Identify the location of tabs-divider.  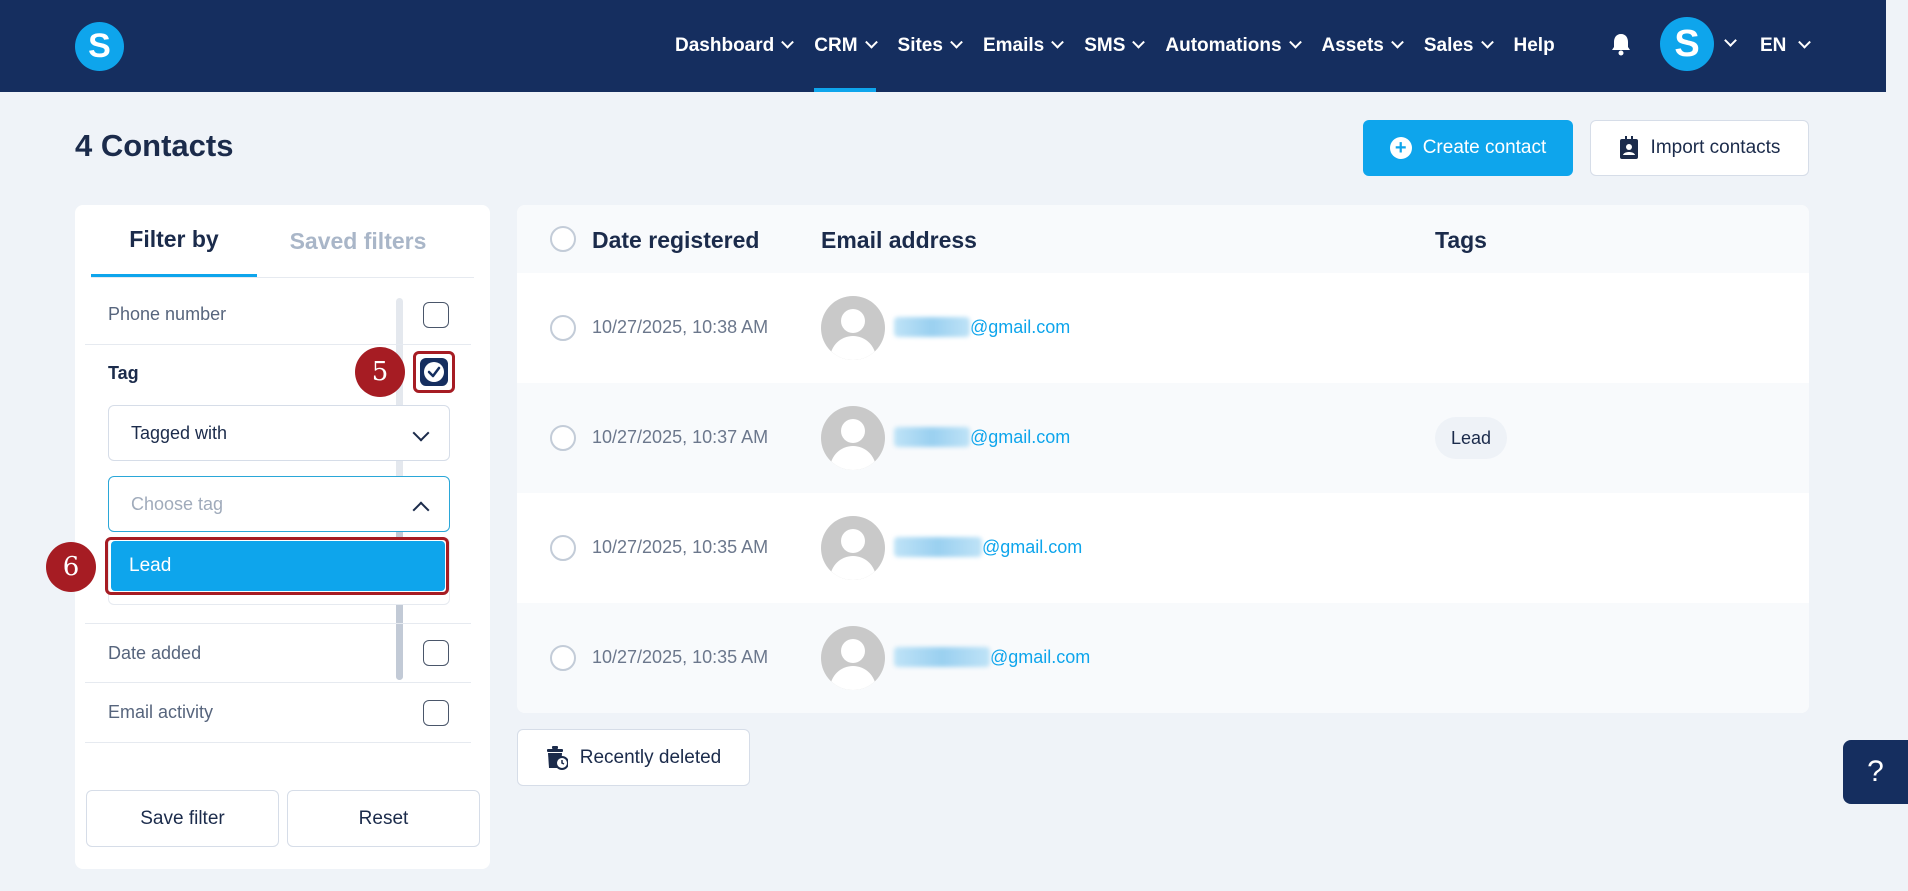
(282, 277).